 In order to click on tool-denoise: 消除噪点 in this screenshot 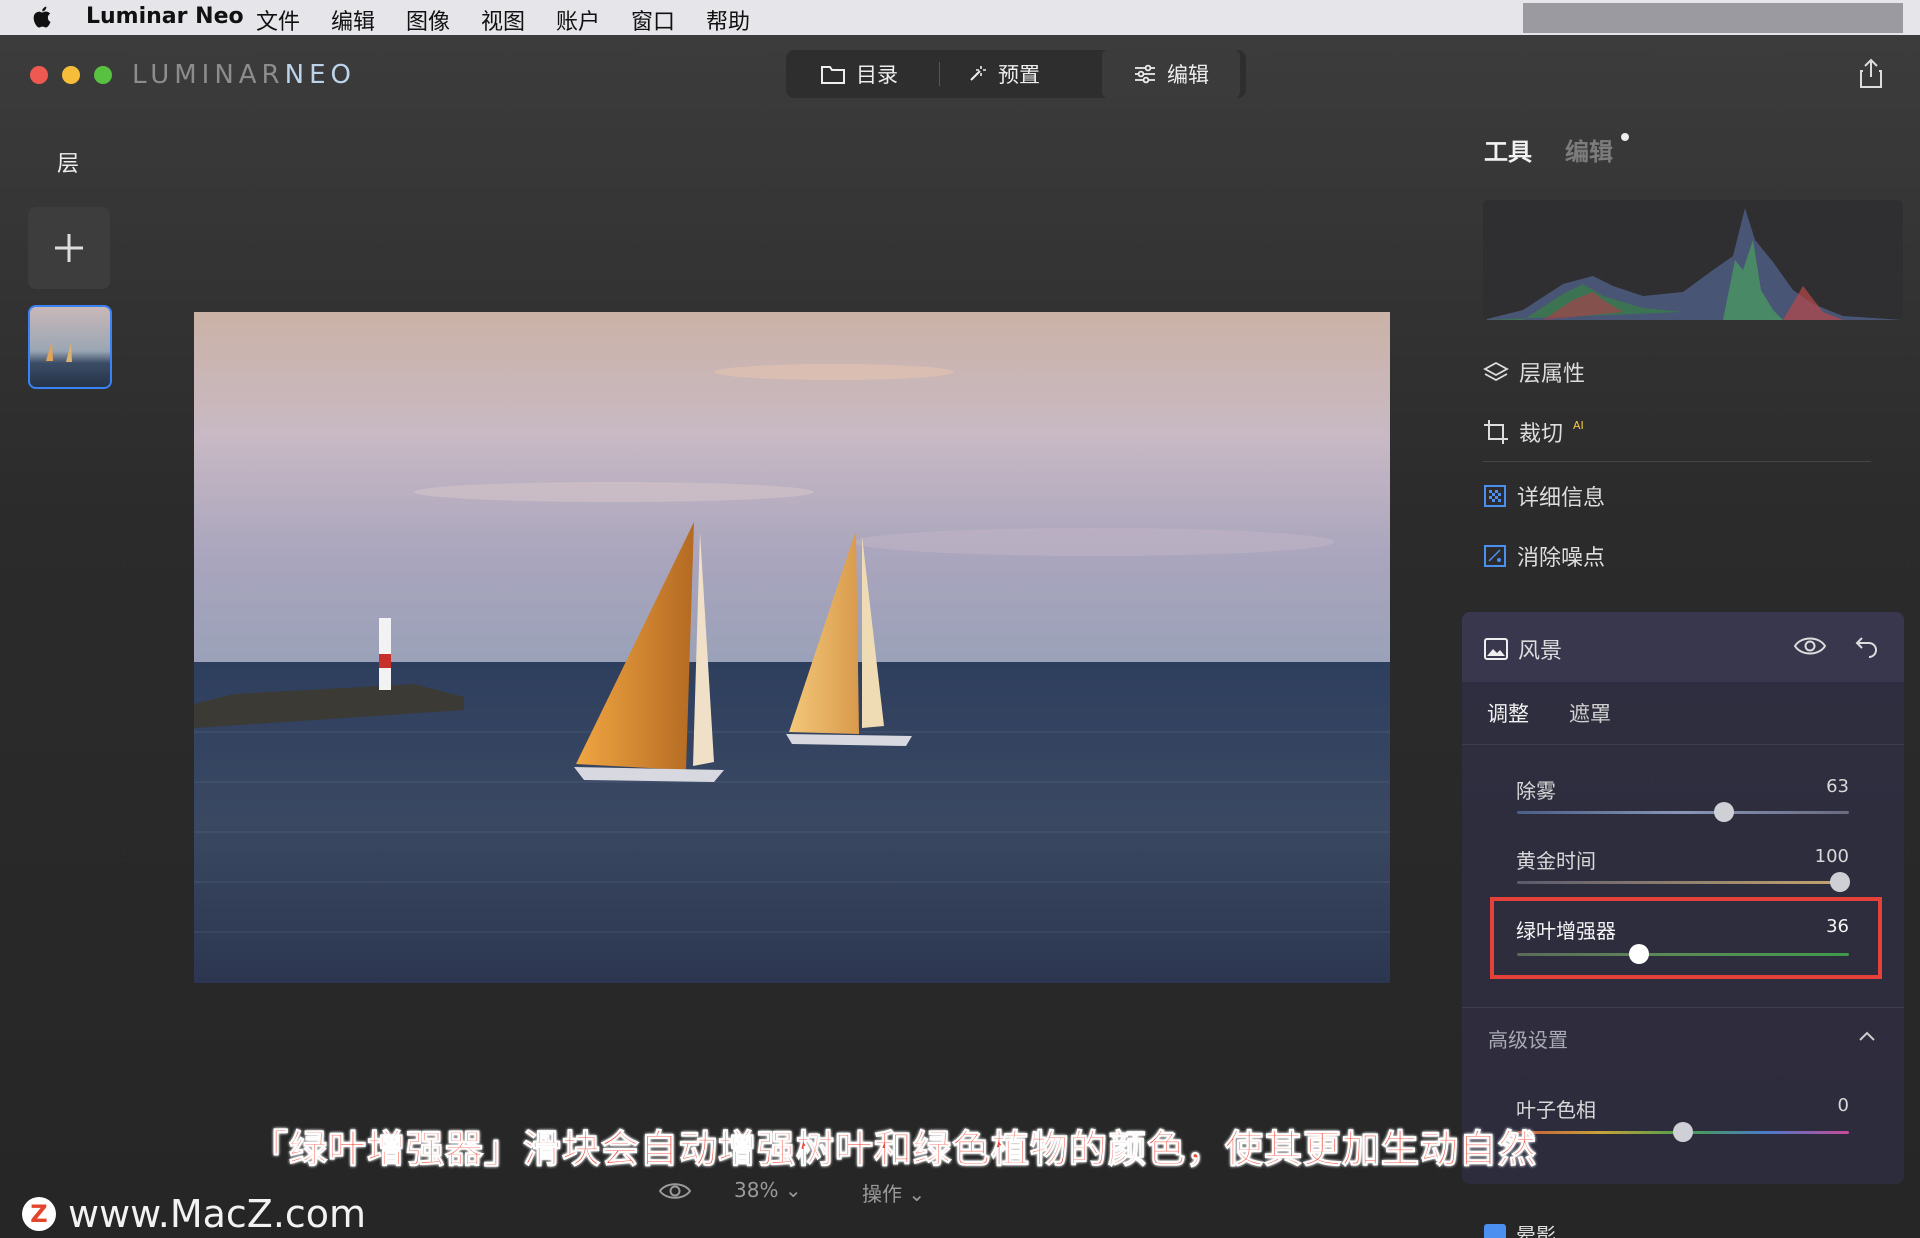, I will do `click(1544, 556)`.